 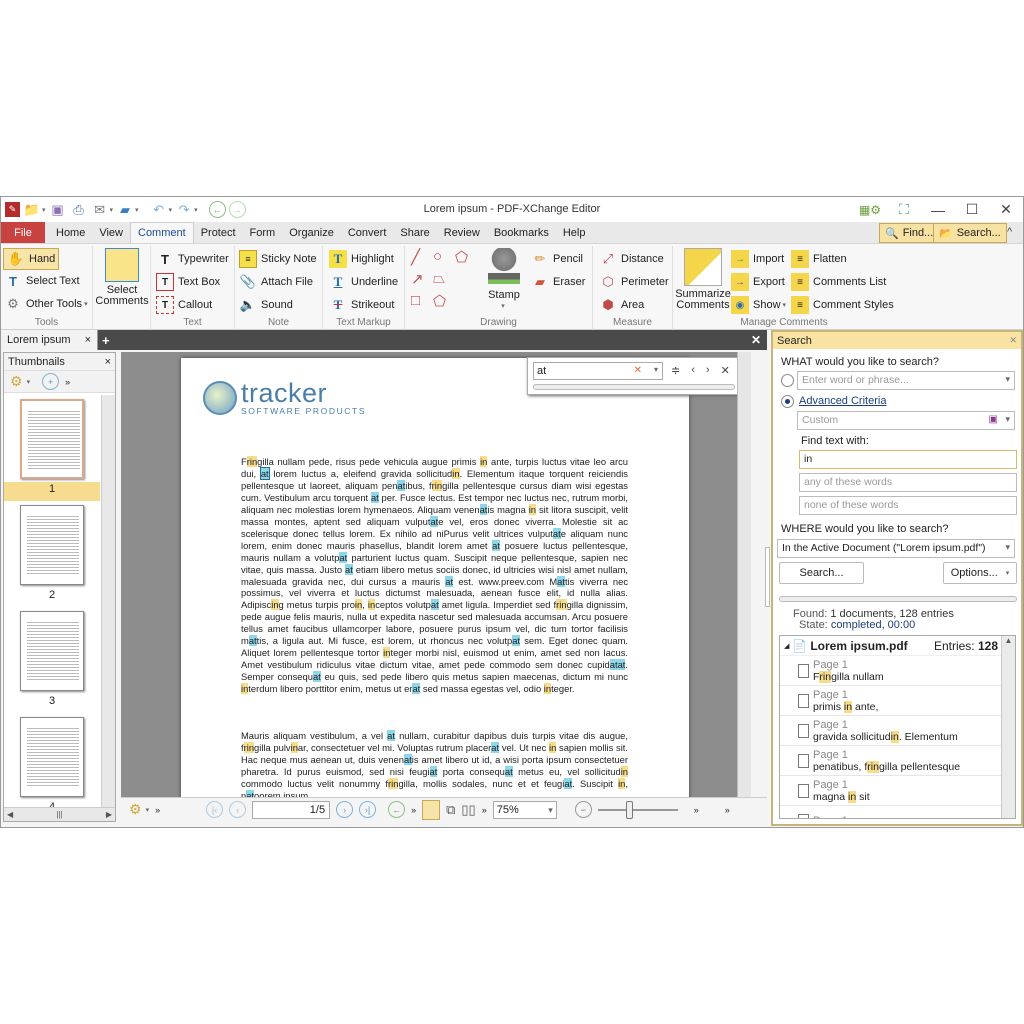 What do you see at coordinates (819, 259) in the screenshot?
I see `flatten-comments-button: ≡ Flatten` at bounding box center [819, 259].